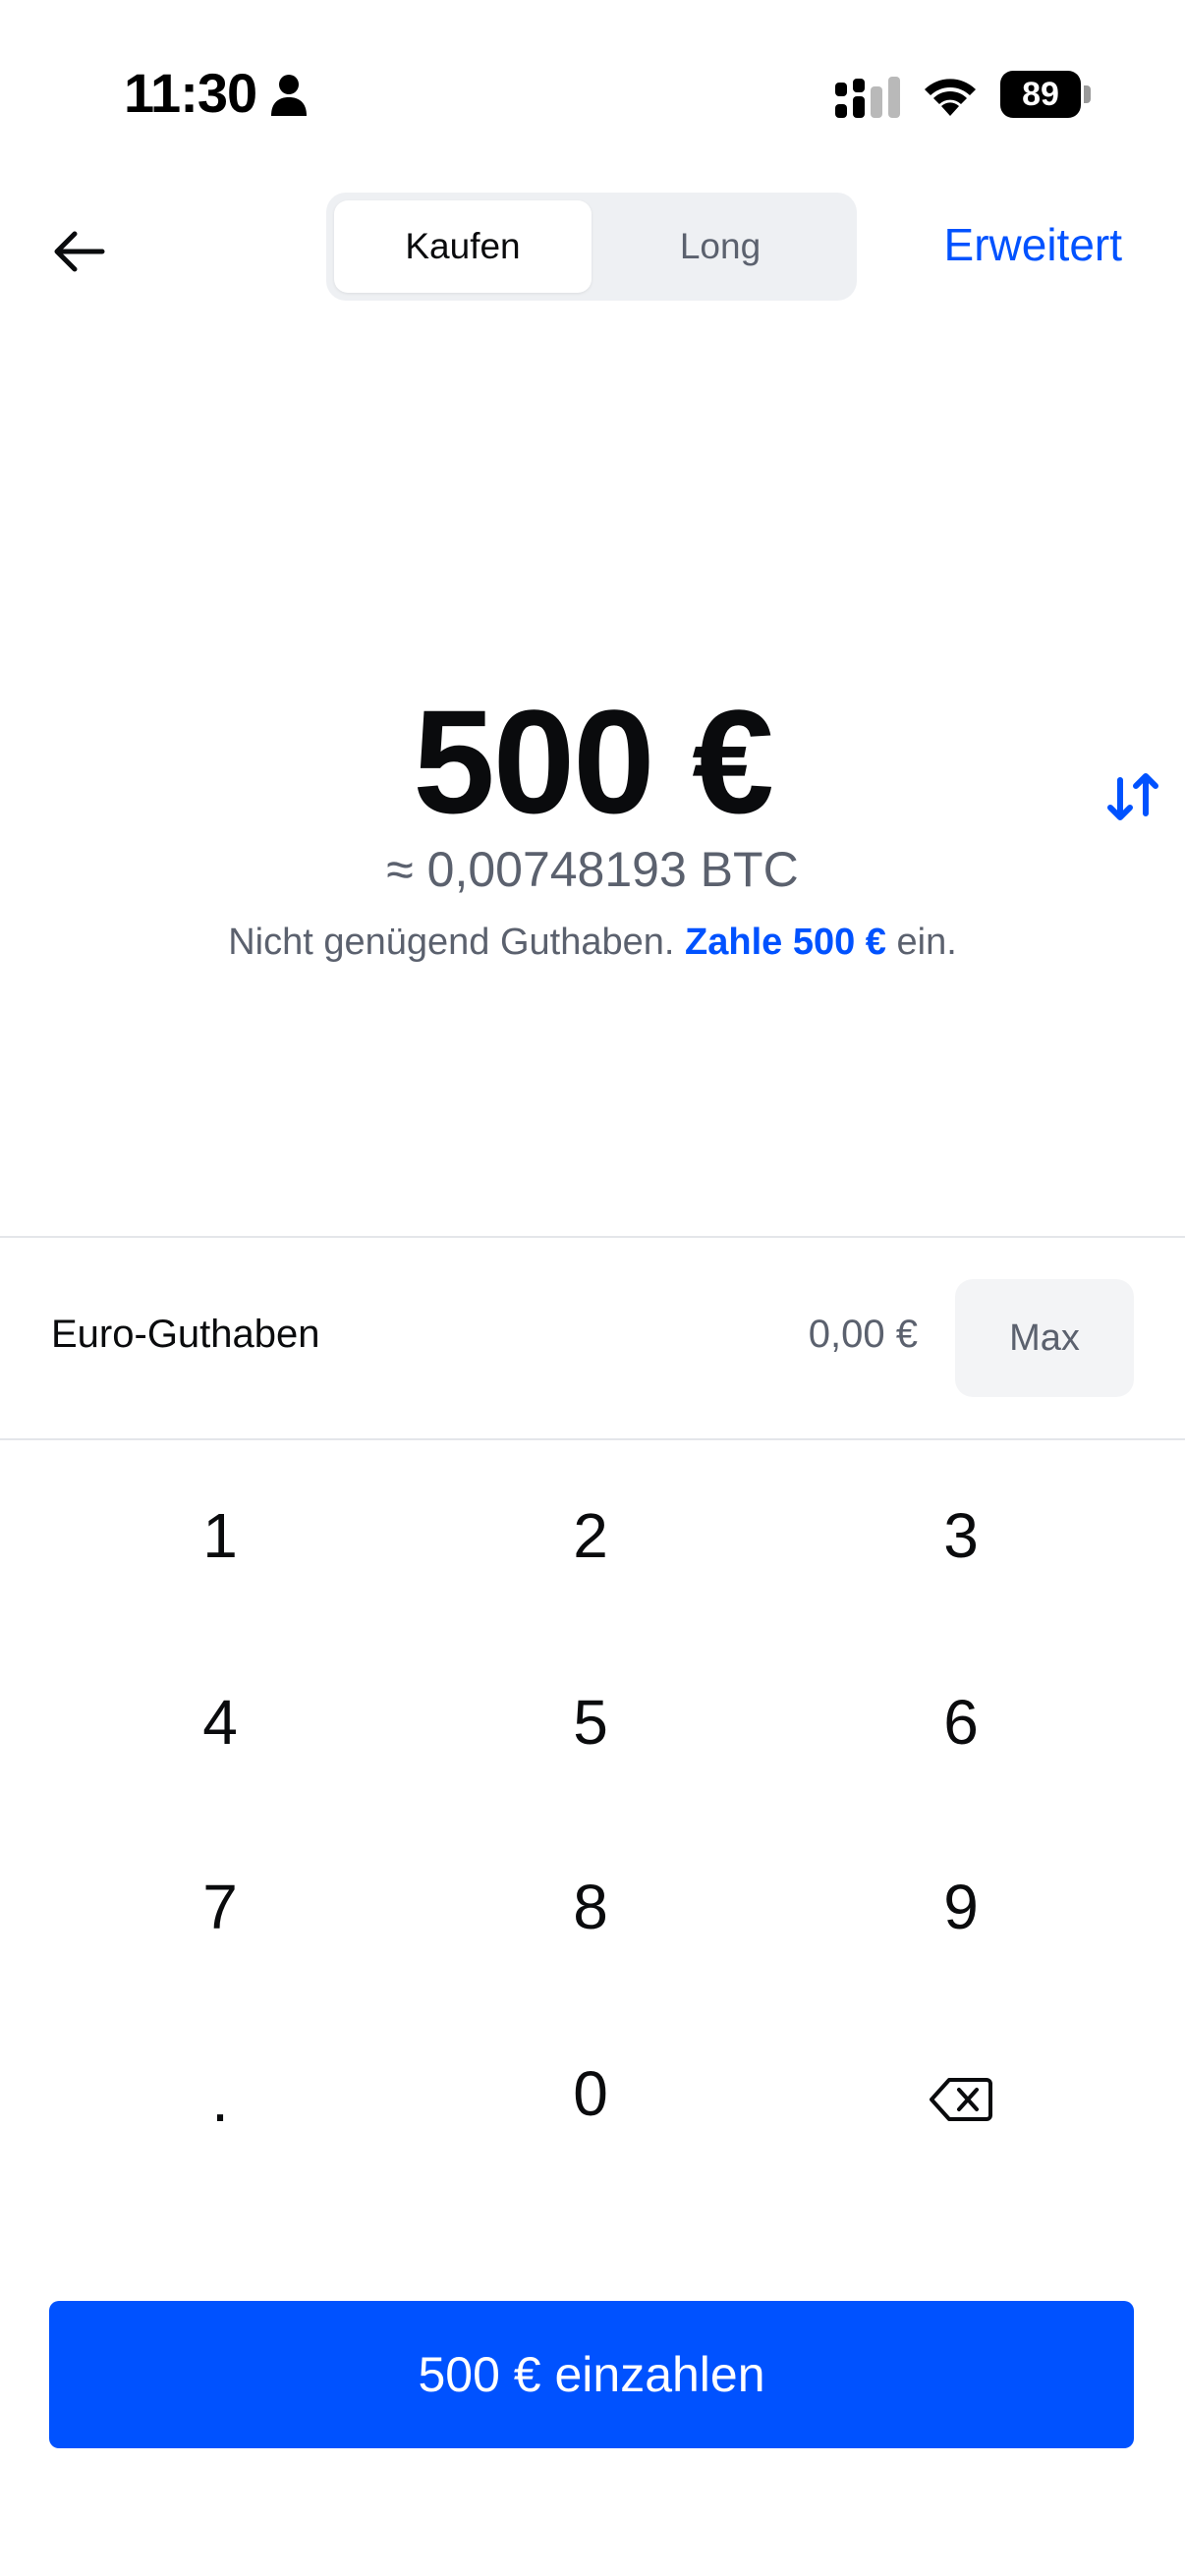  Describe the element at coordinates (289, 95) in the screenshot. I see `person-icon` at that location.